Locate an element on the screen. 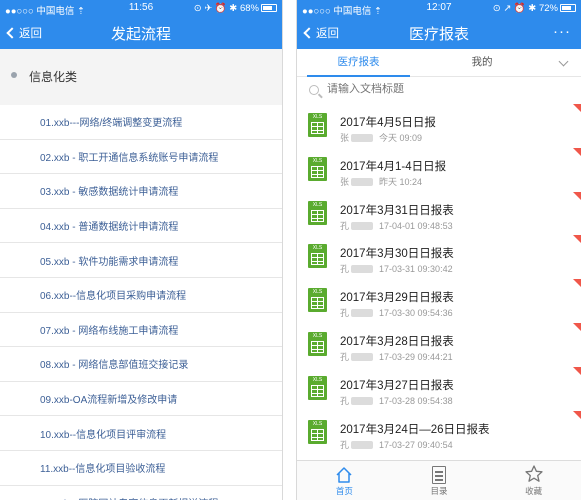 Image resolution: width=581 pixels, height=500 pixels. document-meta: 孔 17-03-30 09:54:36 is located at coordinates (396, 312).